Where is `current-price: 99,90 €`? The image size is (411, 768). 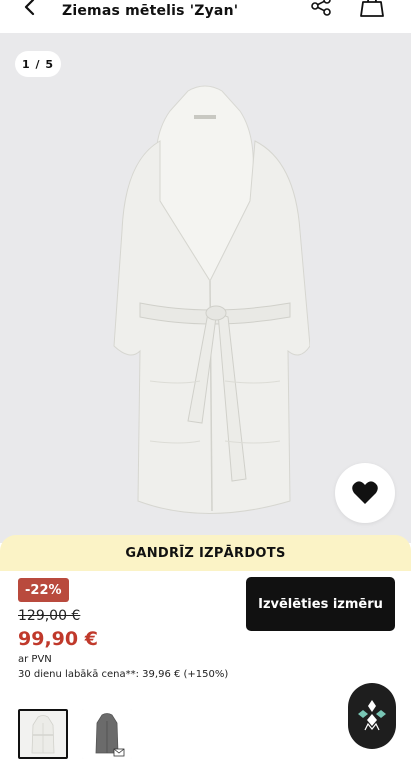 current-price: 99,90 € is located at coordinates (58, 639).